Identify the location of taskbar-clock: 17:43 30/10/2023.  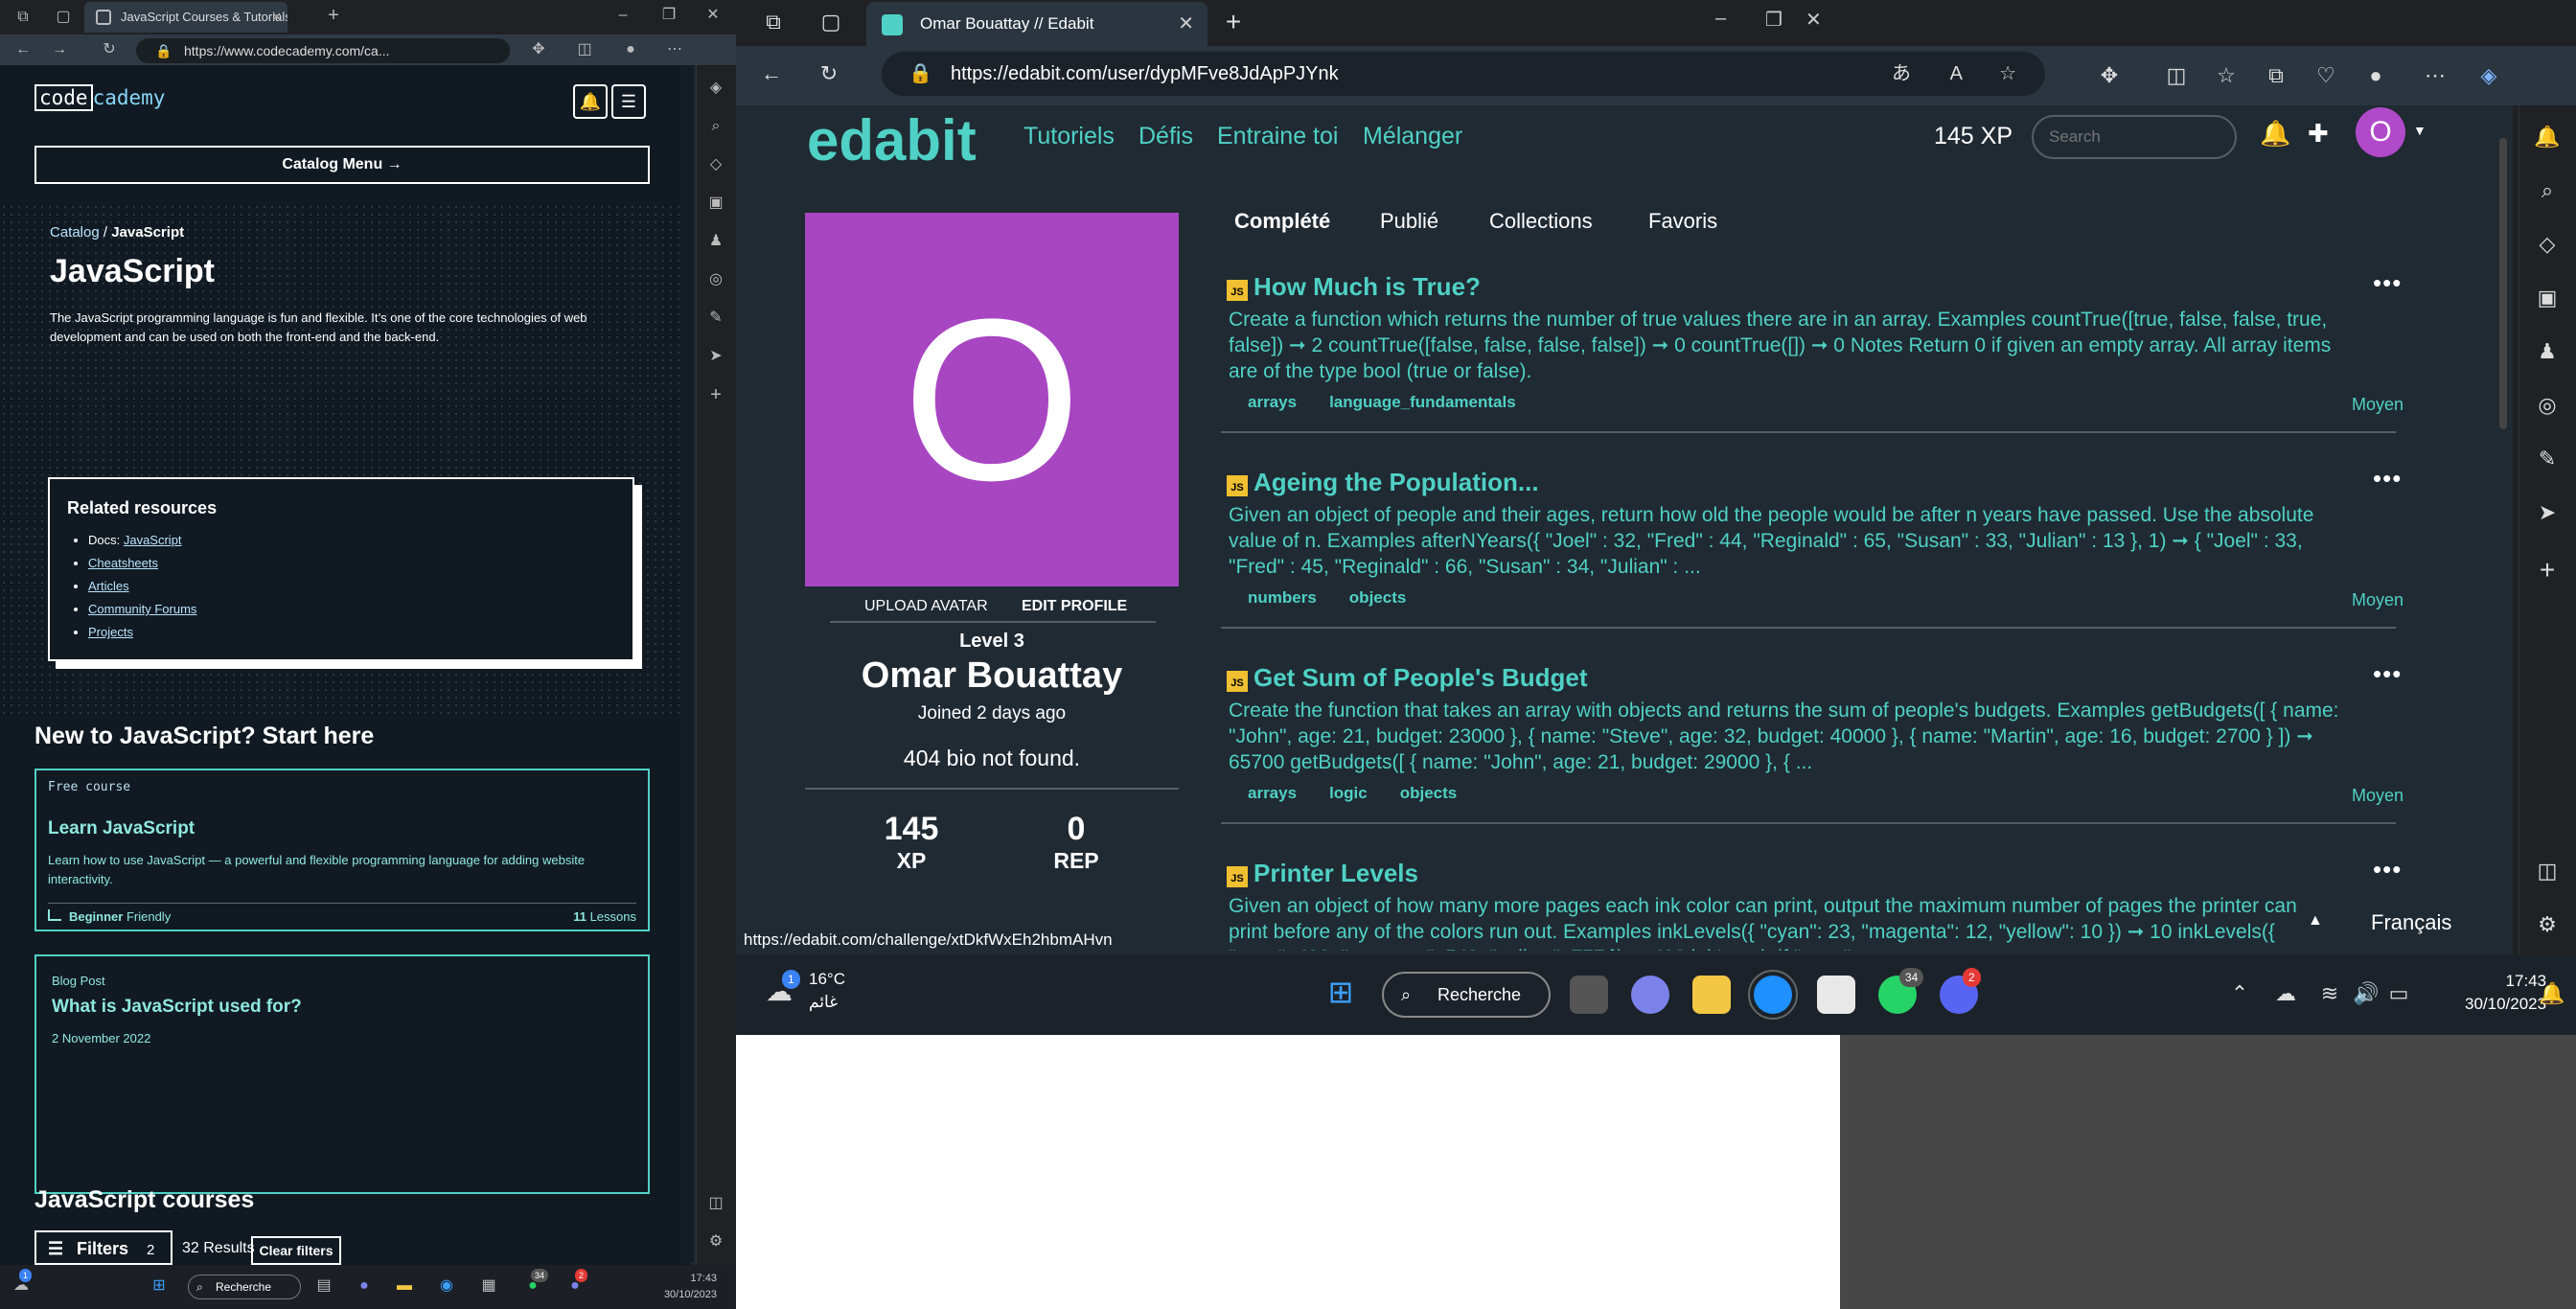
(2505, 993).